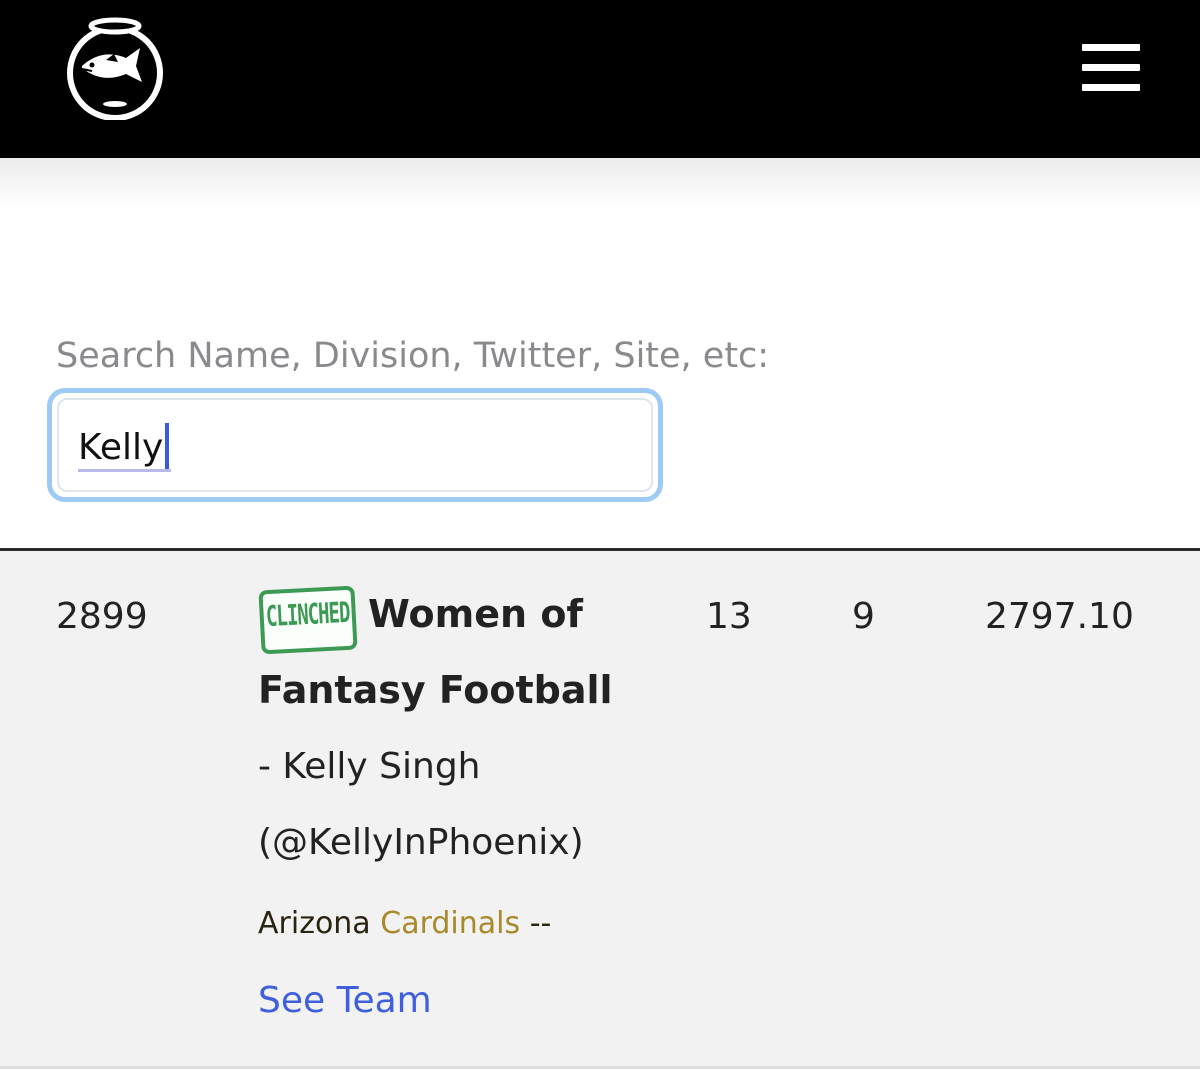 The height and width of the screenshot is (1088, 1200). Describe the element at coordinates (540, 923) in the screenshot. I see `nfl-team-suffix: --` at that location.